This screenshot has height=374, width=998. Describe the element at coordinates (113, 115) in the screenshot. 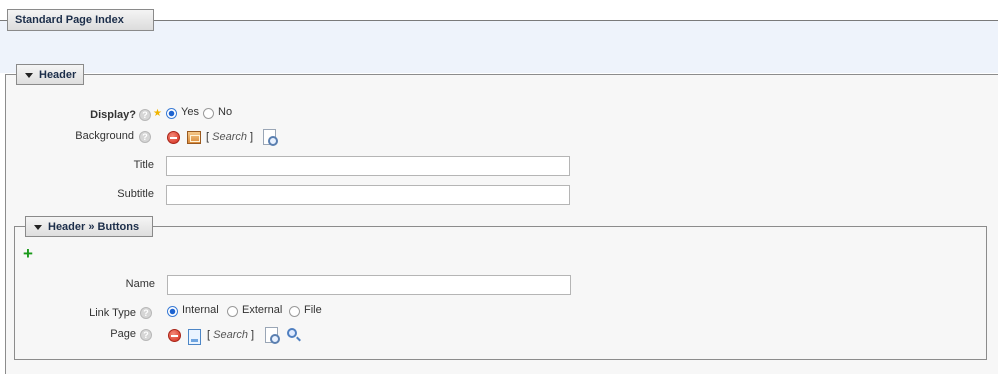

I see `display-label: Display?` at that location.